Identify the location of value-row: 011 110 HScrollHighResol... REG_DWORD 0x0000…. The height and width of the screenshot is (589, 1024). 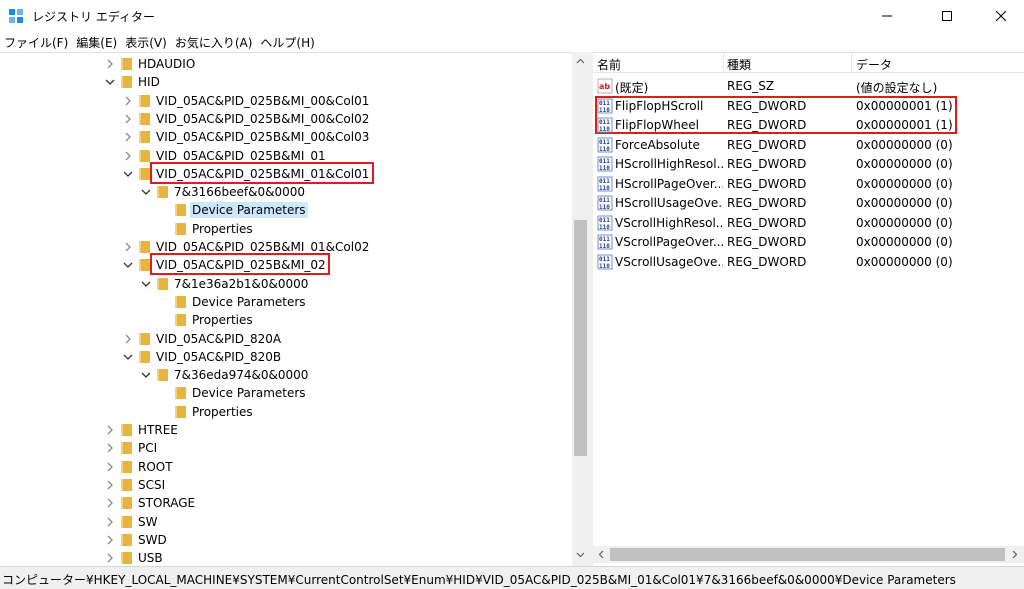
(808, 164).